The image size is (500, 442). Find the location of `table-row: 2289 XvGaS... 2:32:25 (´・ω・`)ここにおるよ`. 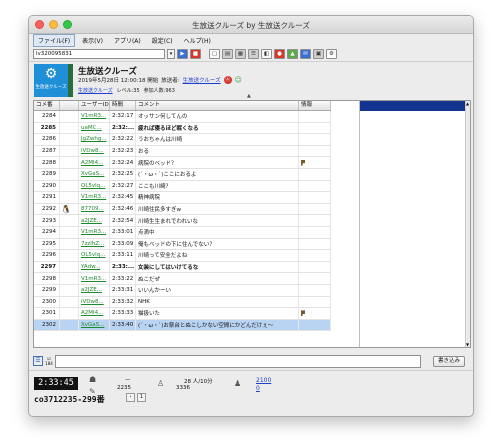

table-row: 2289 XvGaS... 2:32:25 (´・ω・`)ここにおるよ is located at coordinates (182, 174).